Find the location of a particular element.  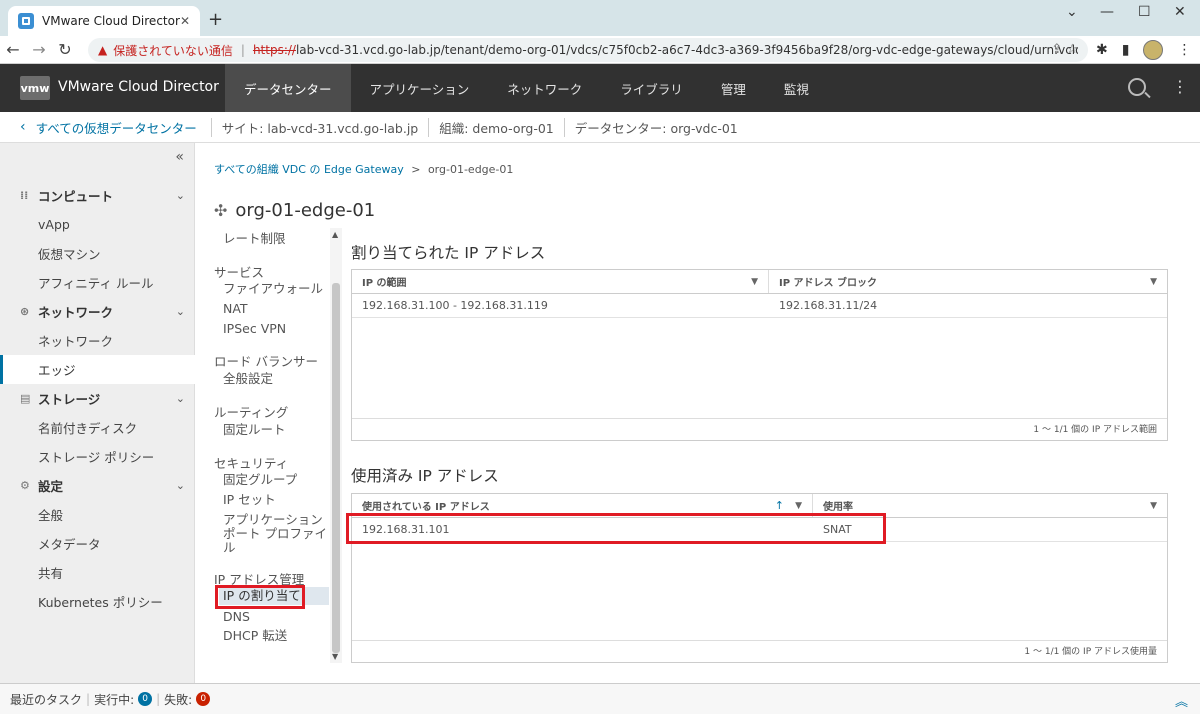

extensions-icon: ✱ is located at coordinates (1102, 50).